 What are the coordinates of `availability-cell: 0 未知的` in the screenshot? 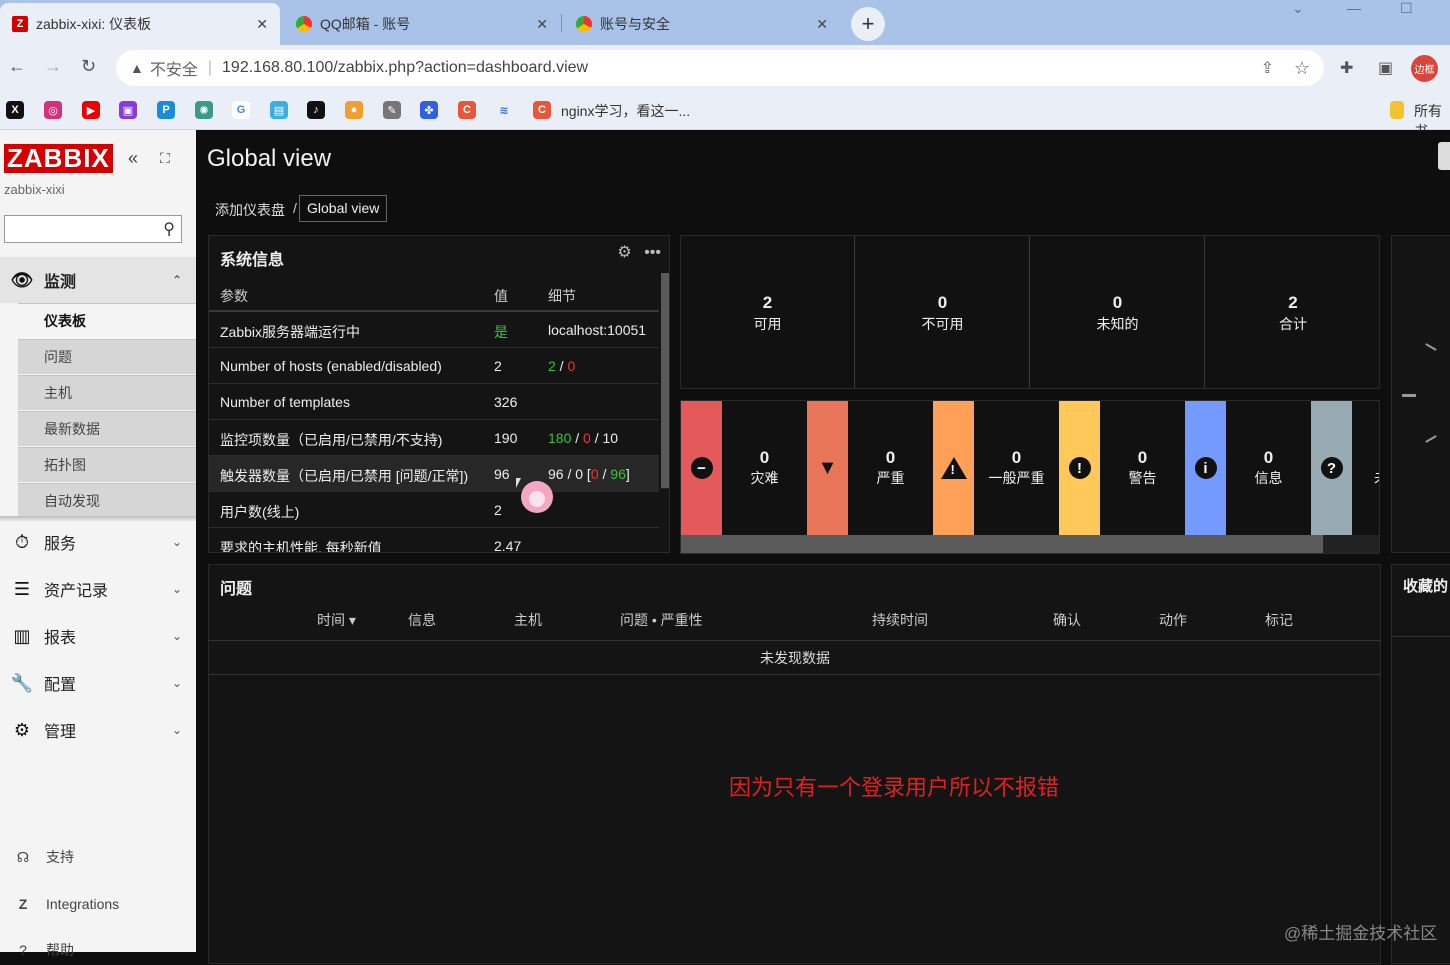 It's located at (1118, 312).